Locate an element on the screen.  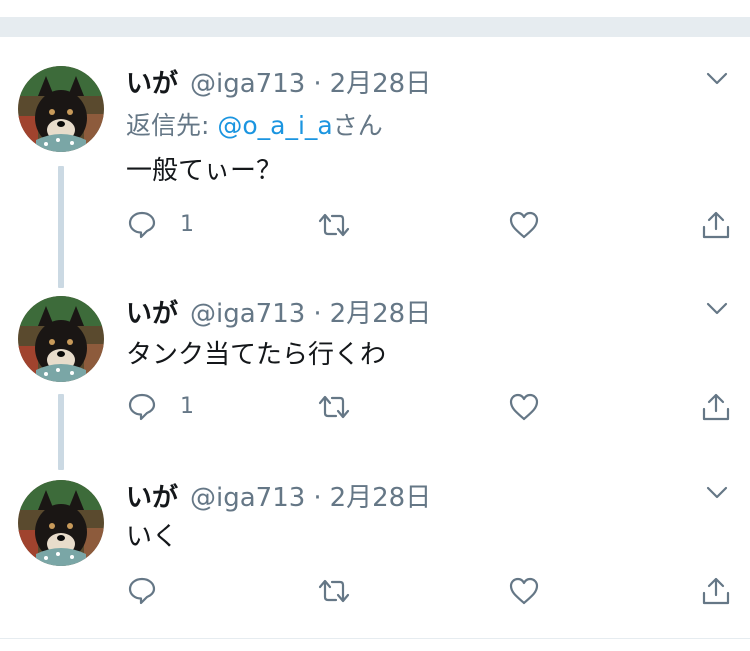
tweet-text: タンク当てたら行くわ is located at coordinates (256, 355).